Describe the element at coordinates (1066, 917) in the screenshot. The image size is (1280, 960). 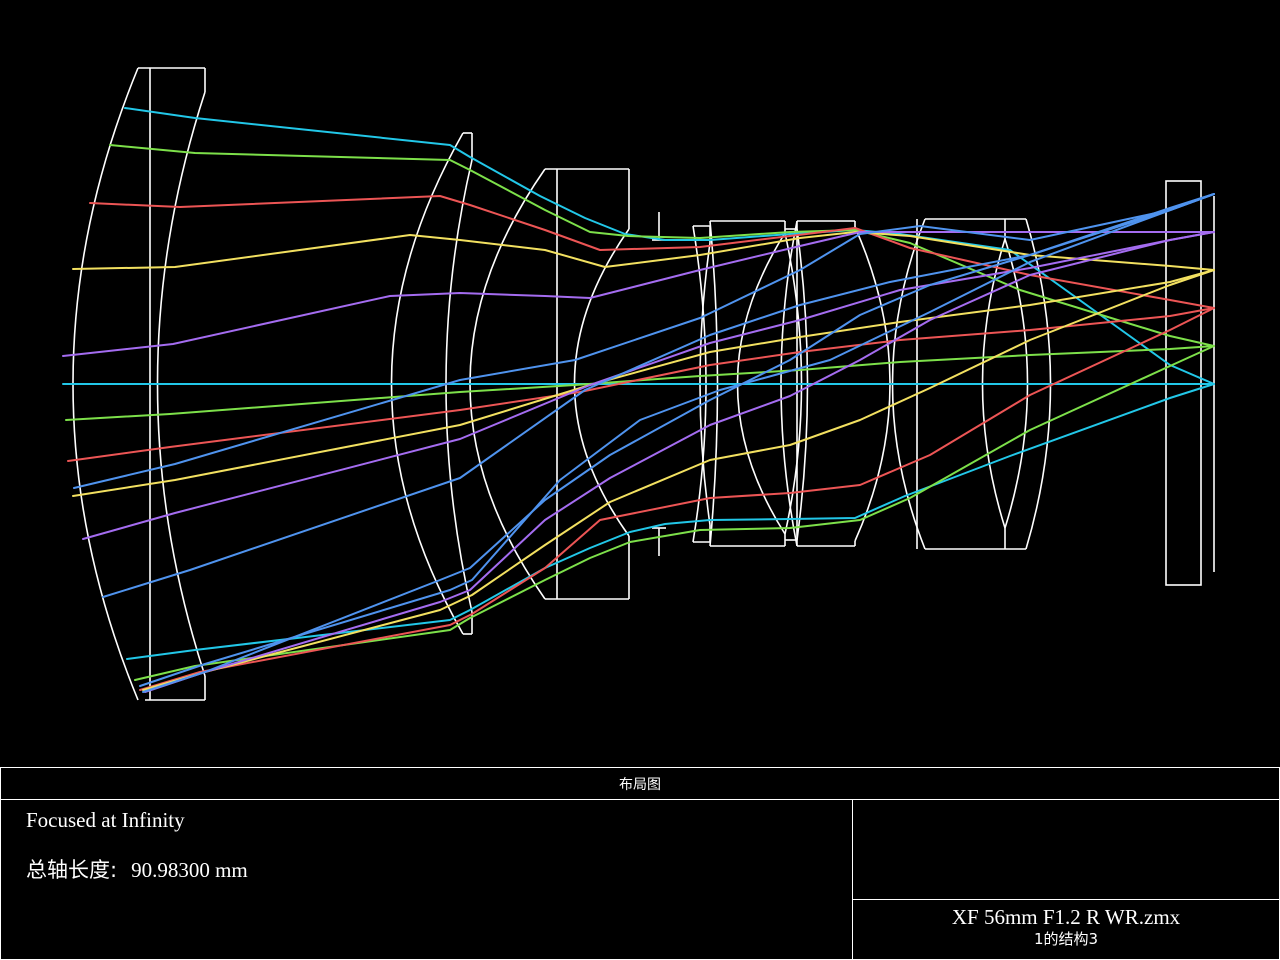
I see `file-name: XF 56mm F1.2 R WR.zmx` at that location.